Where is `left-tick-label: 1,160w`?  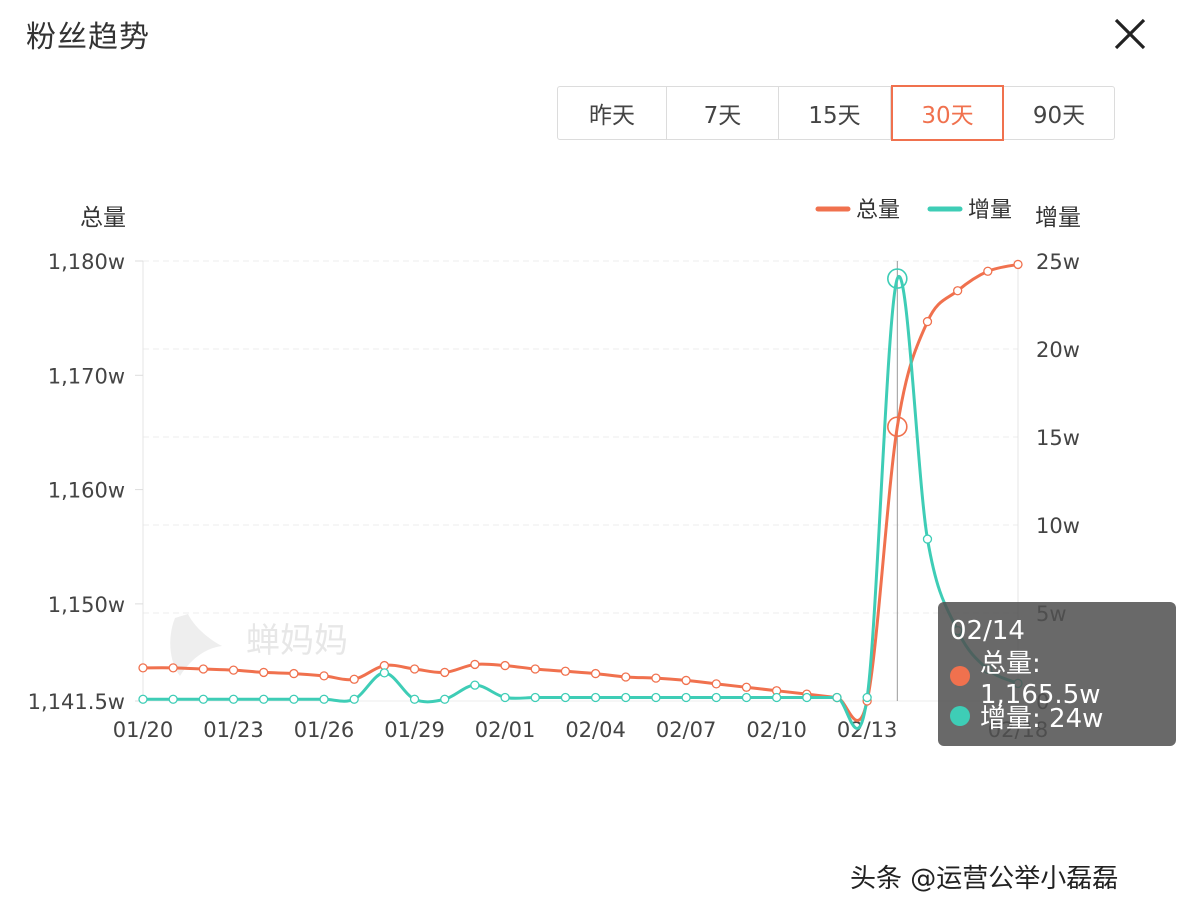 left-tick-label: 1,160w is located at coordinates (86, 491).